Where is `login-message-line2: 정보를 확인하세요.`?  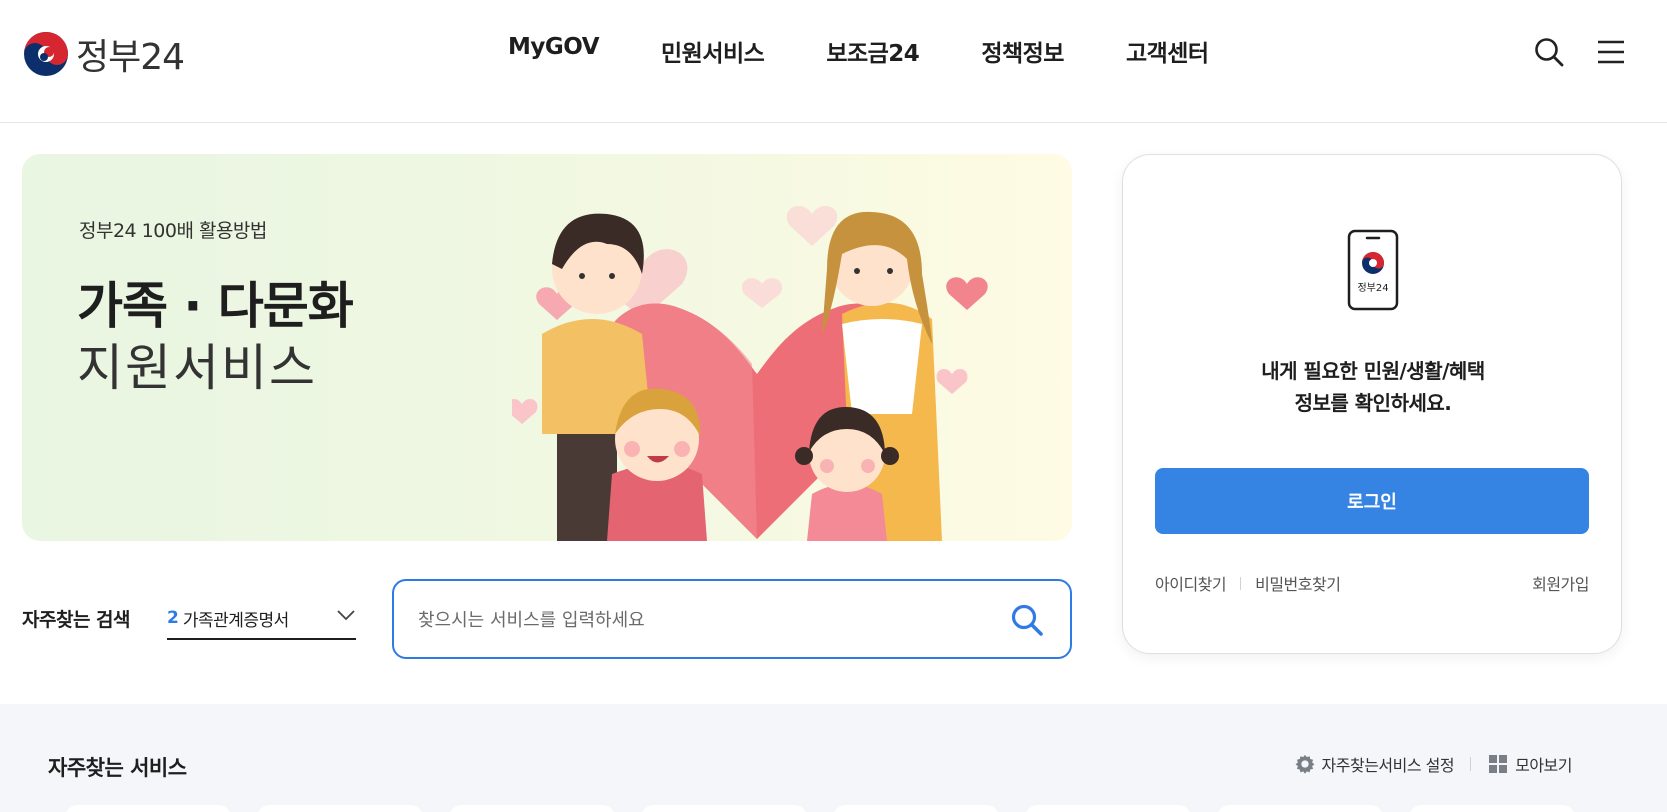
login-message-line2: 정보를 확인하세요. is located at coordinates (1373, 403).